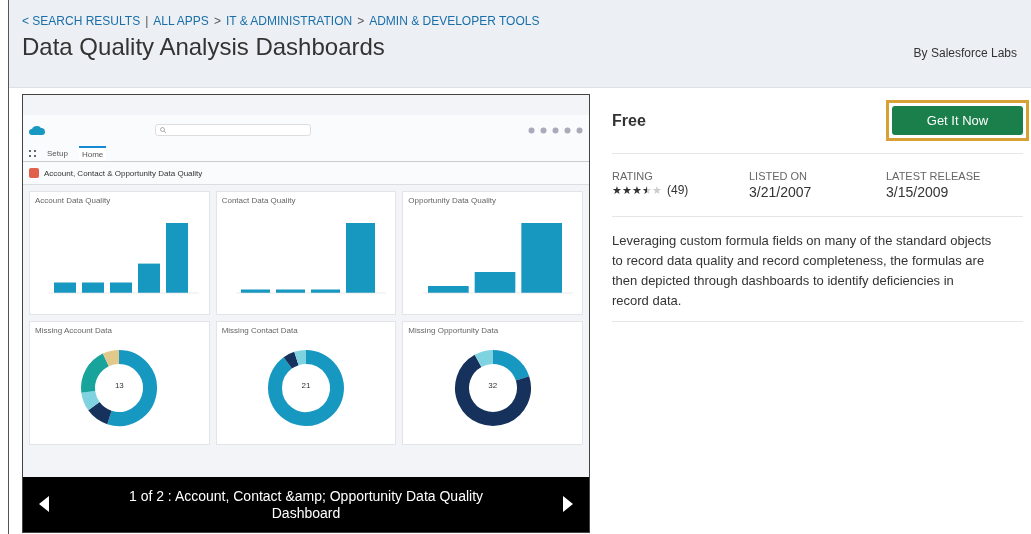 This screenshot has width=1031, height=534. Describe the element at coordinates (123, 173) in the screenshot. I see `dashboard-title: Account, Contact & Opportunity Data Quality` at that location.